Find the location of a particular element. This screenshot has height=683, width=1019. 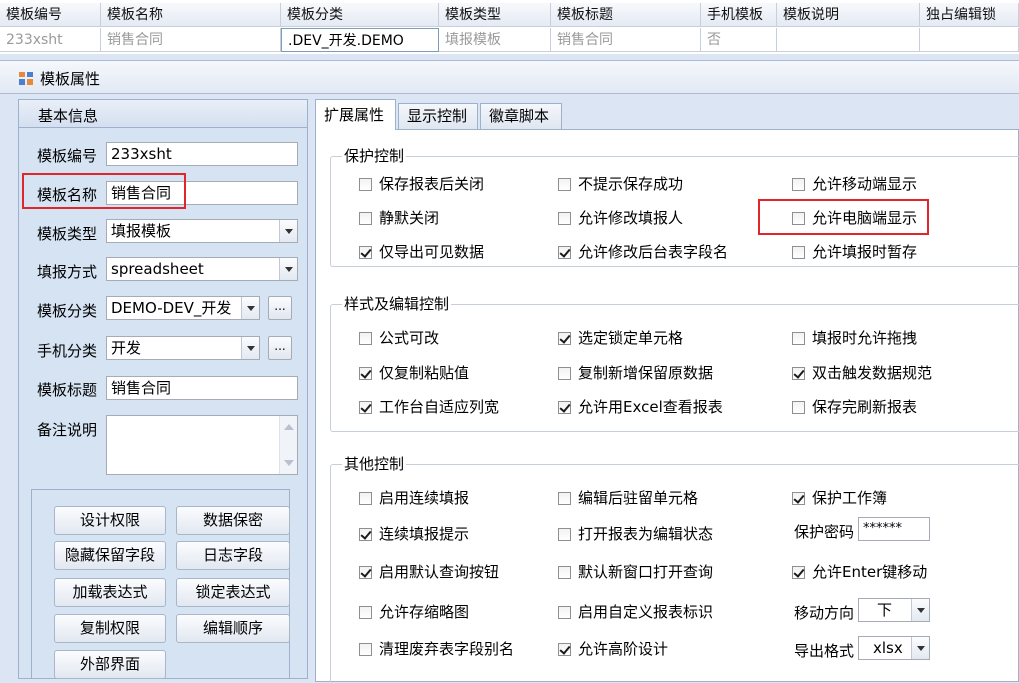

grid-cell-category: .DEV_开发.DEMO is located at coordinates (360, 40).